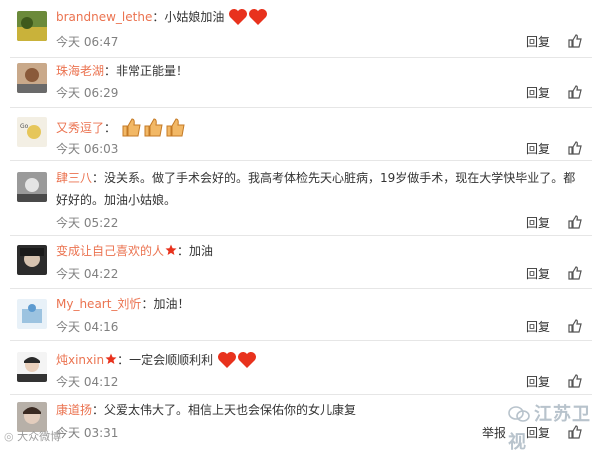 This screenshot has width=601, height=454. I want to click on weibo-icon: ◎, so click(11, 436).